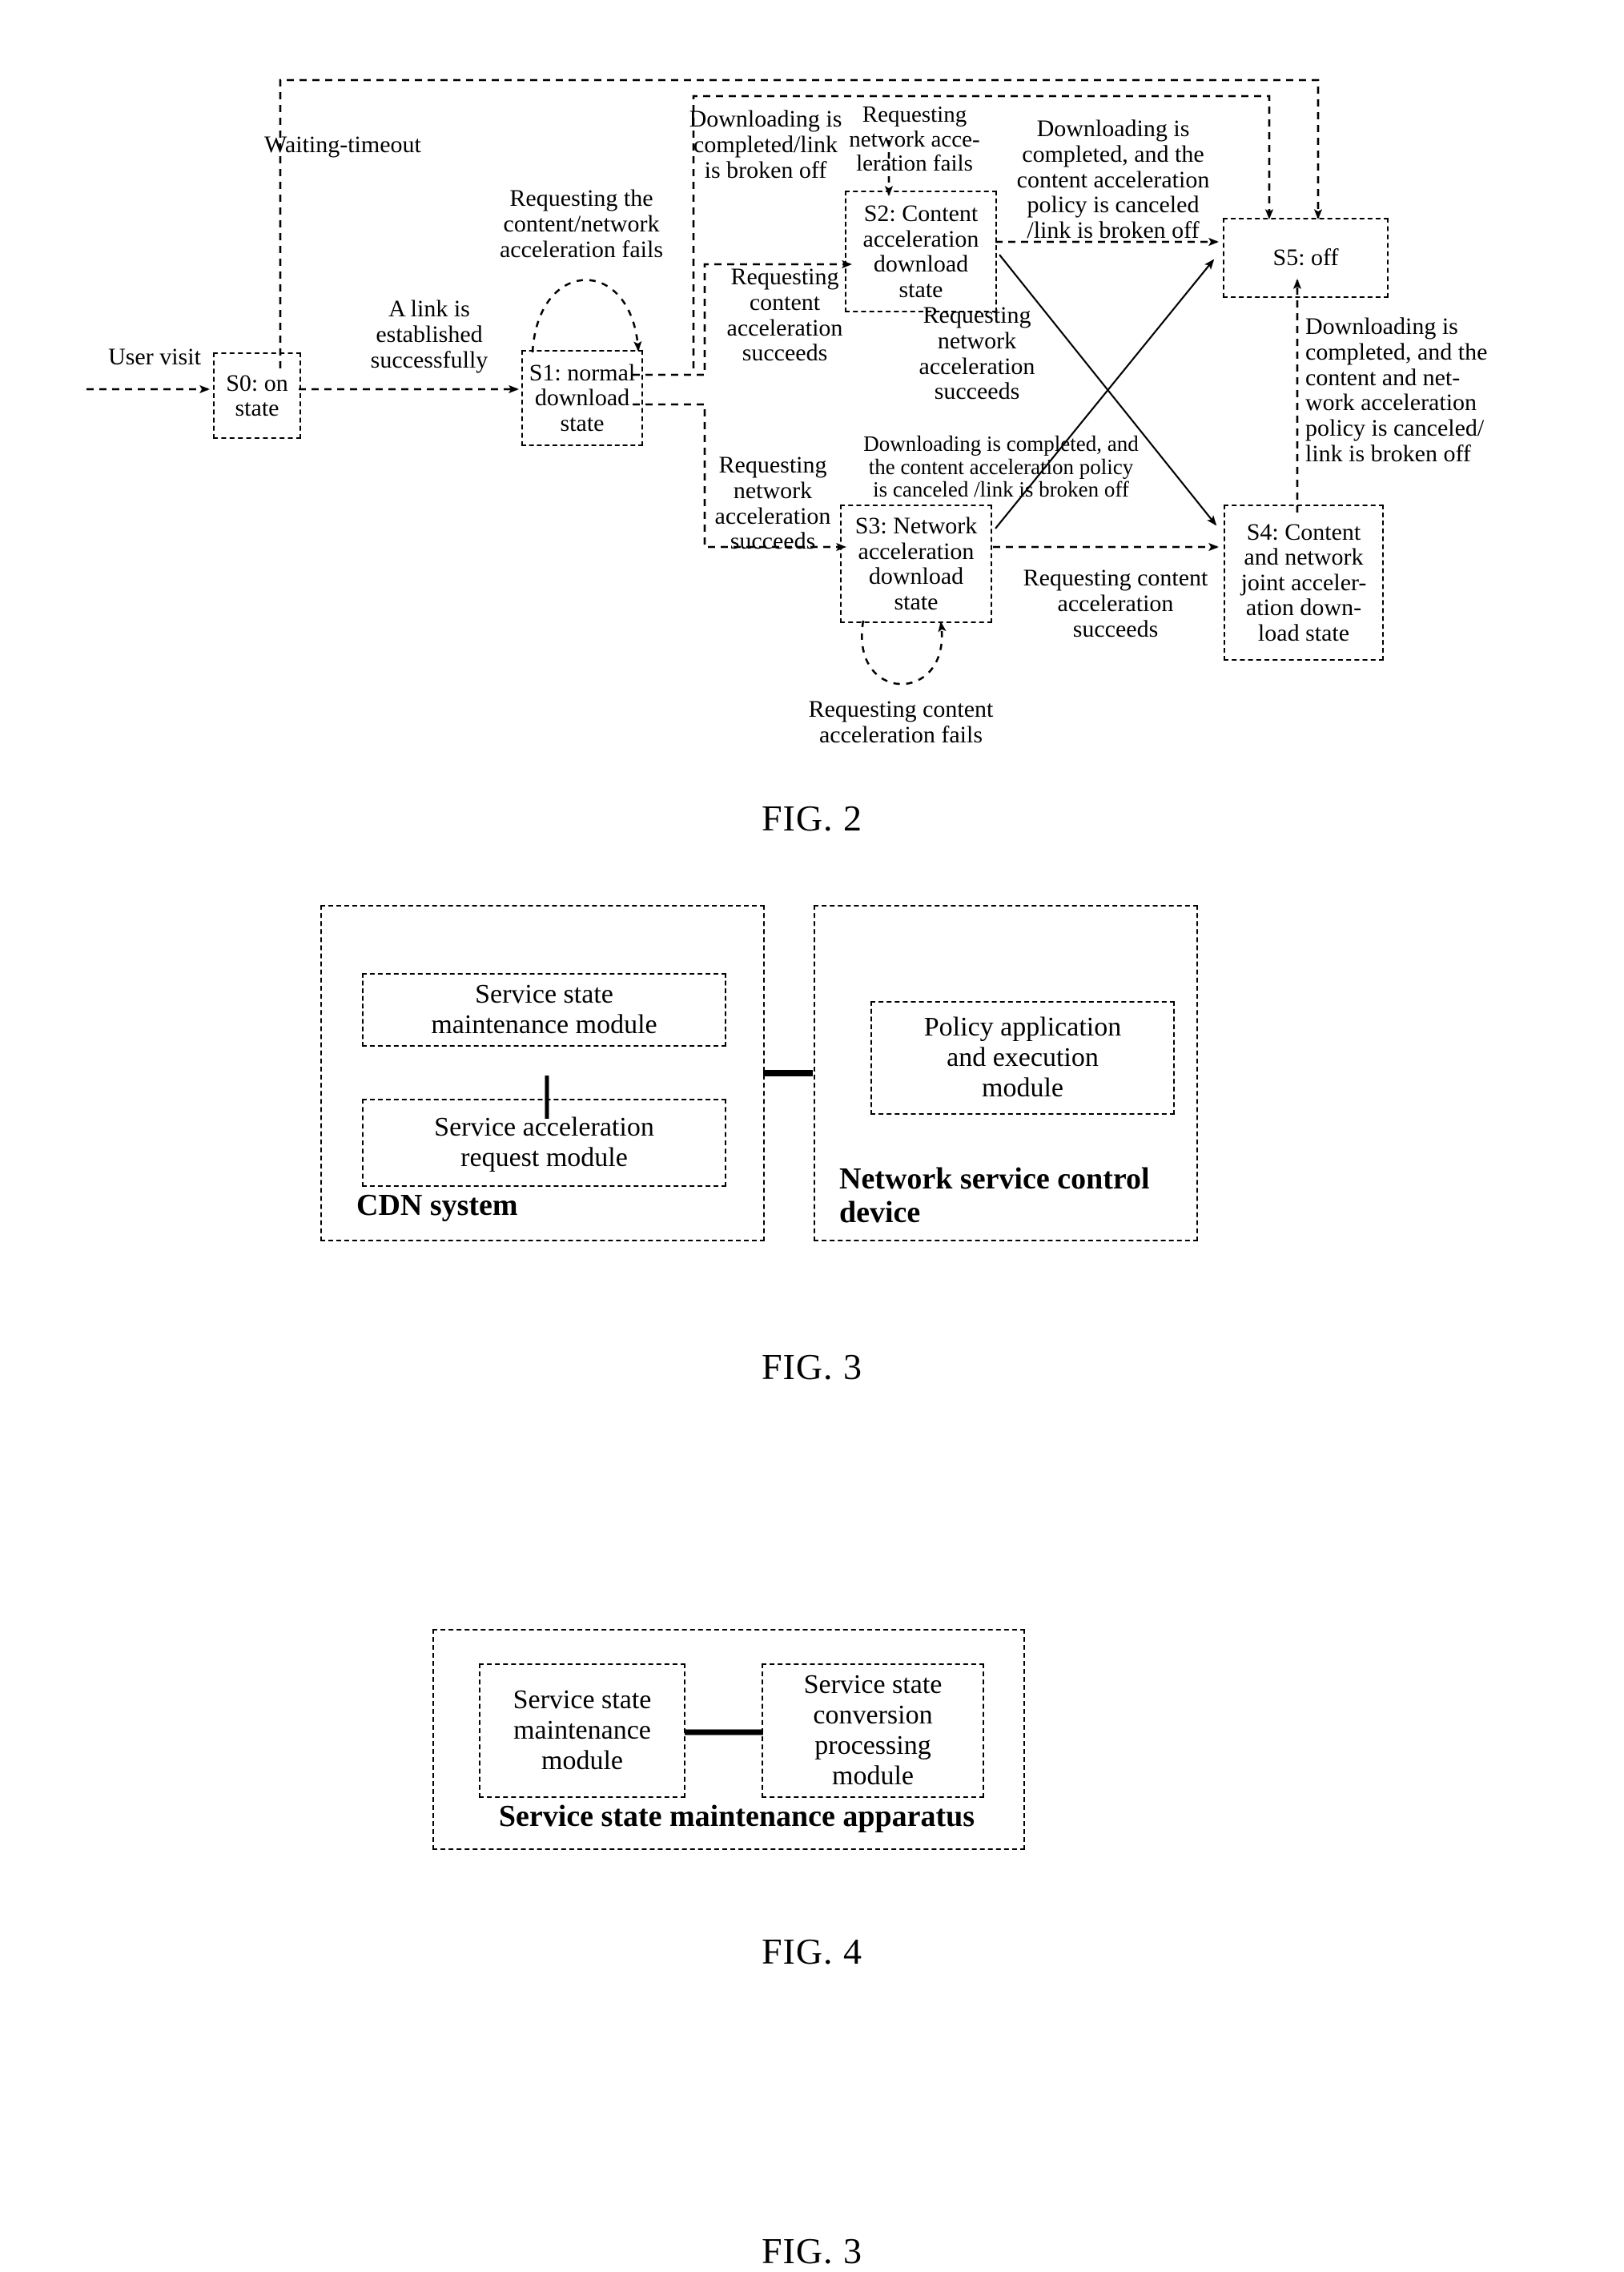 The height and width of the screenshot is (2272, 1624). What do you see at coordinates (154, 357) in the screenshot?
I see `transition-label-user-visit: User visit` at bounding box center [154, 357].